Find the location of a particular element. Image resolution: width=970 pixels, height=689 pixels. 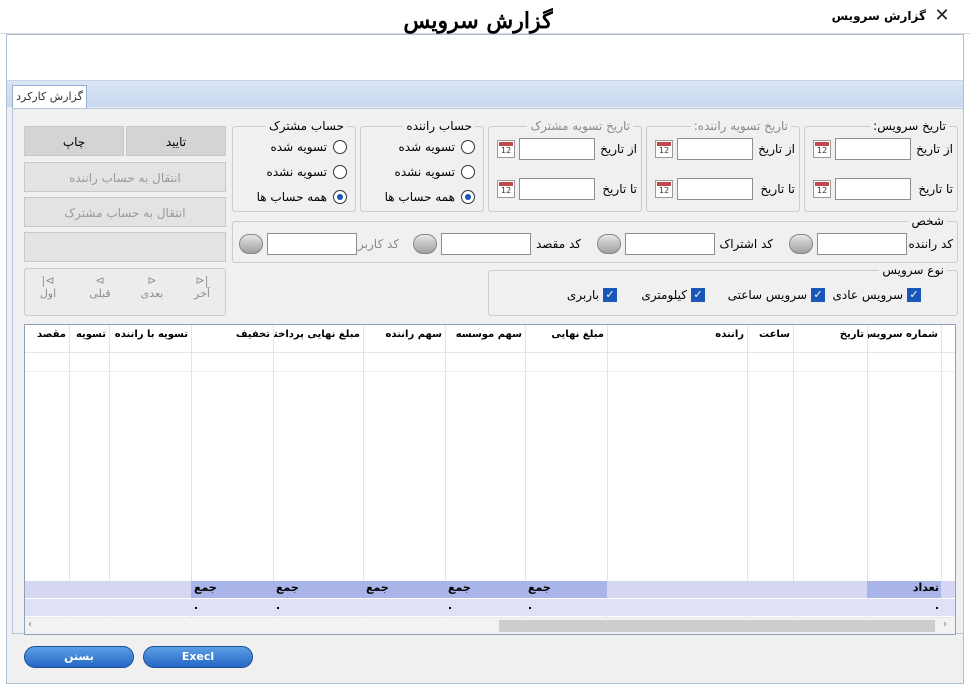

col-driver-settlement: تسویه با راننده is located at coordinates (150, 339).